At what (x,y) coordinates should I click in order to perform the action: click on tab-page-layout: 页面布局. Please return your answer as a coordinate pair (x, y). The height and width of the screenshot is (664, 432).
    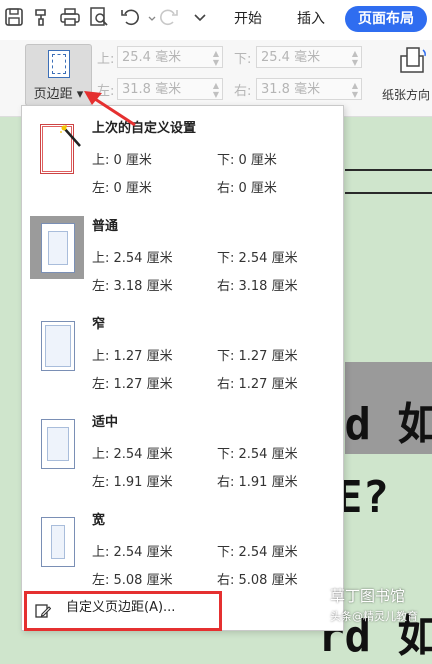
    Looking at the image, I should click on (386, 19).